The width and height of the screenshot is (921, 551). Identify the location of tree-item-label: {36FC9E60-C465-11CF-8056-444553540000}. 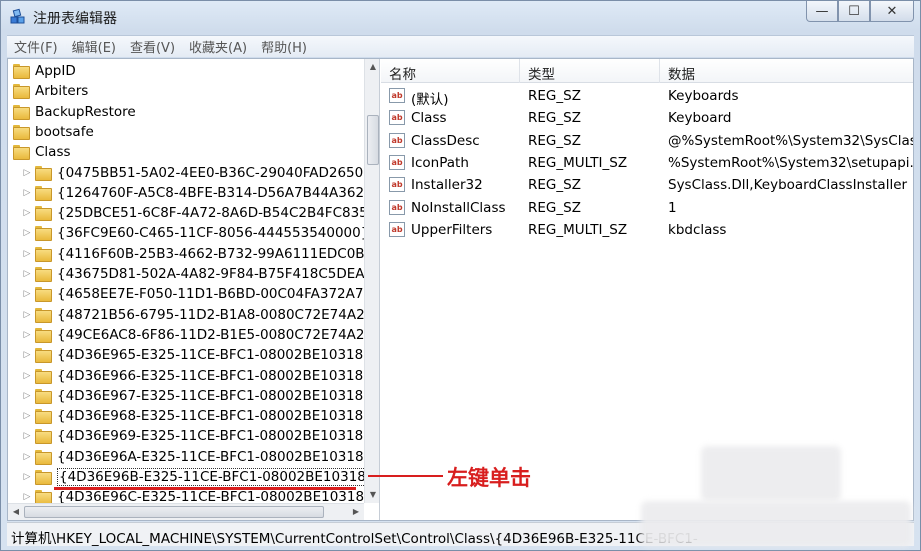
(210, 233).